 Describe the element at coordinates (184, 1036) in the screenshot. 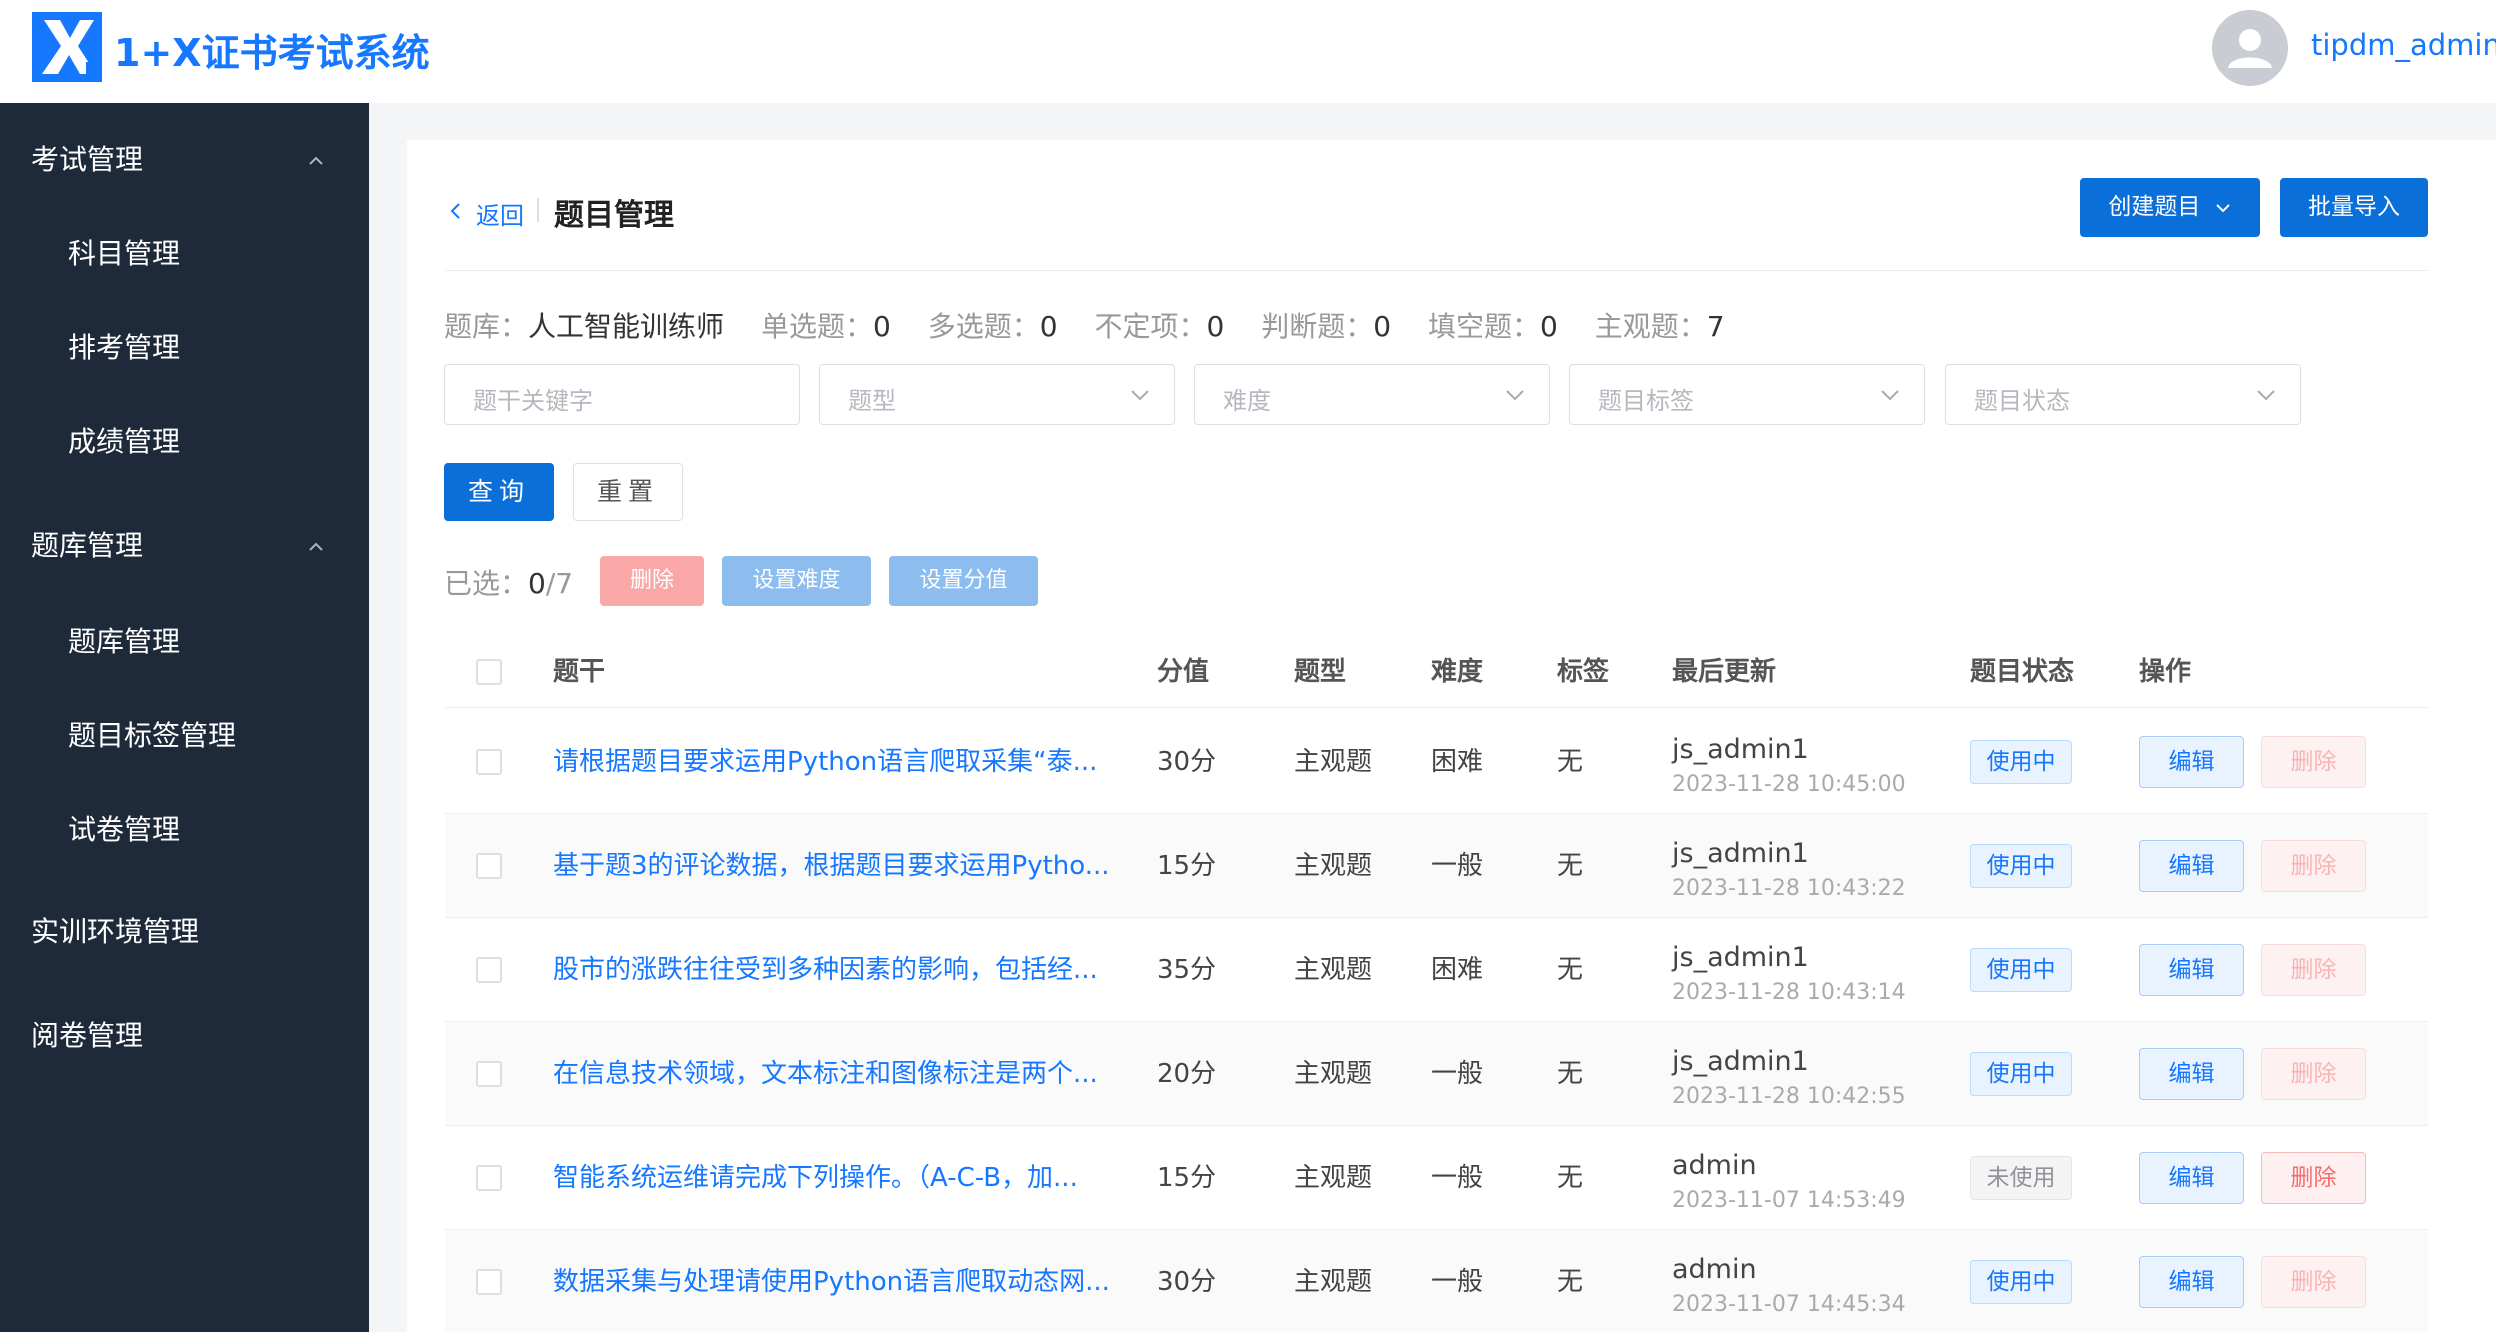

I see `sidebar-group-grading: 阅卷管理` at that location.